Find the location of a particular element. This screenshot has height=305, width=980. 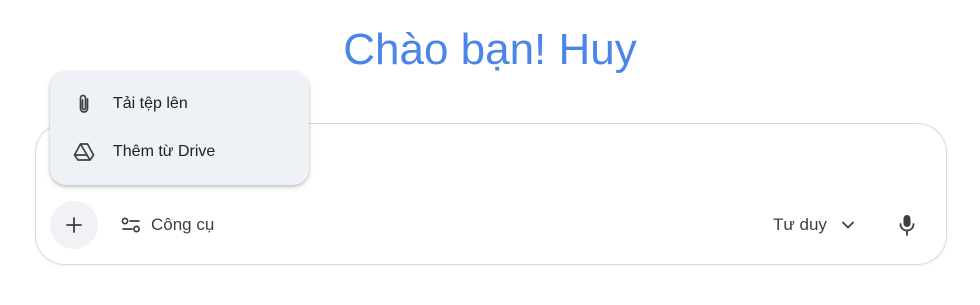

menu-item-add-from-drive: Thêm từ Drive is located at coordinates (179, 152).